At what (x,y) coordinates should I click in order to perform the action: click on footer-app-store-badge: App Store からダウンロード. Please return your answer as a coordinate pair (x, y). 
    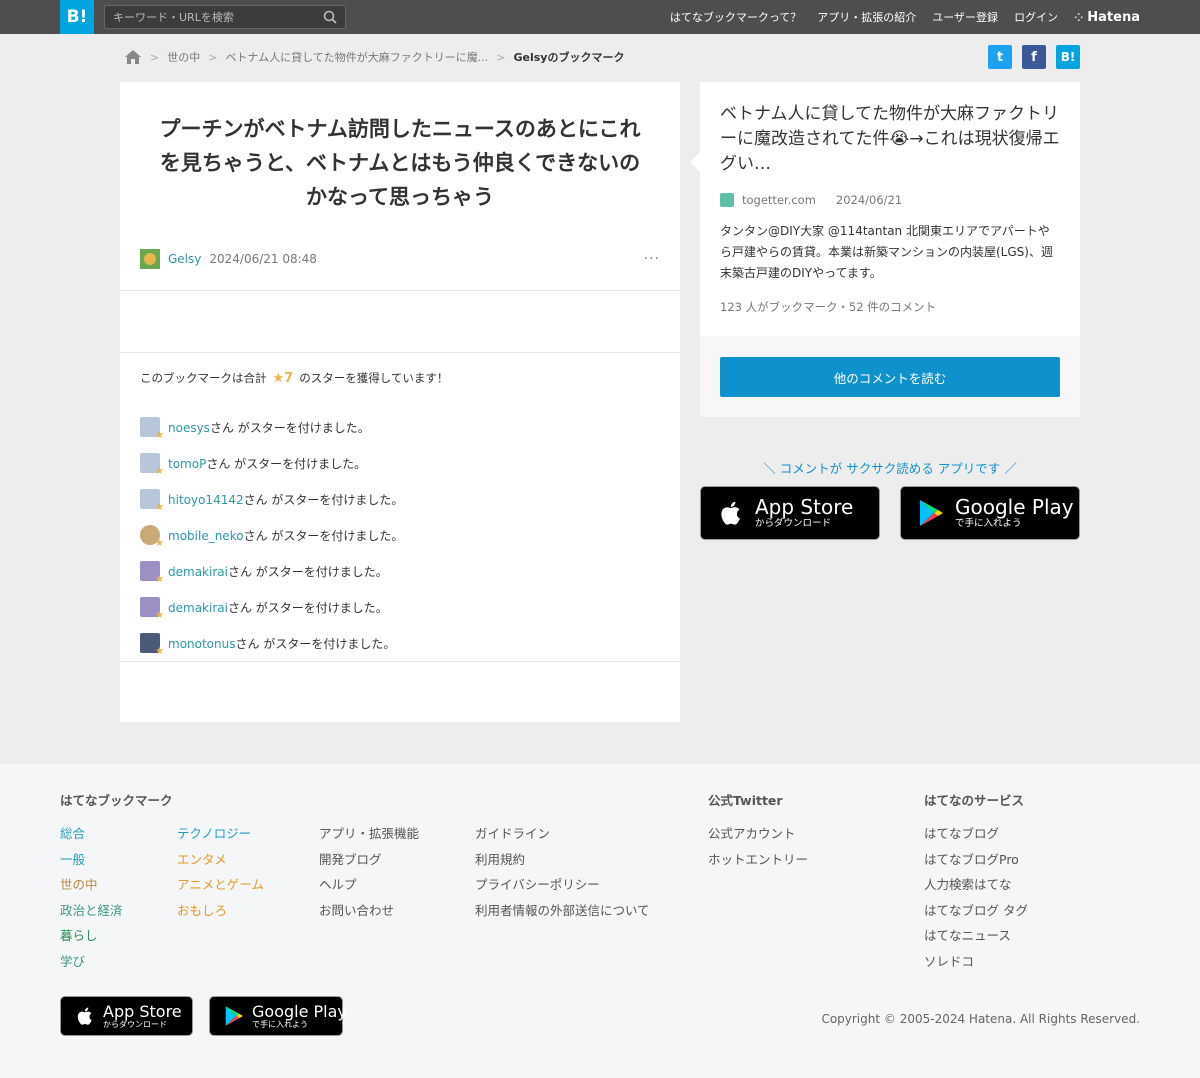
    Looking at the image, I should click on (126, 1016).